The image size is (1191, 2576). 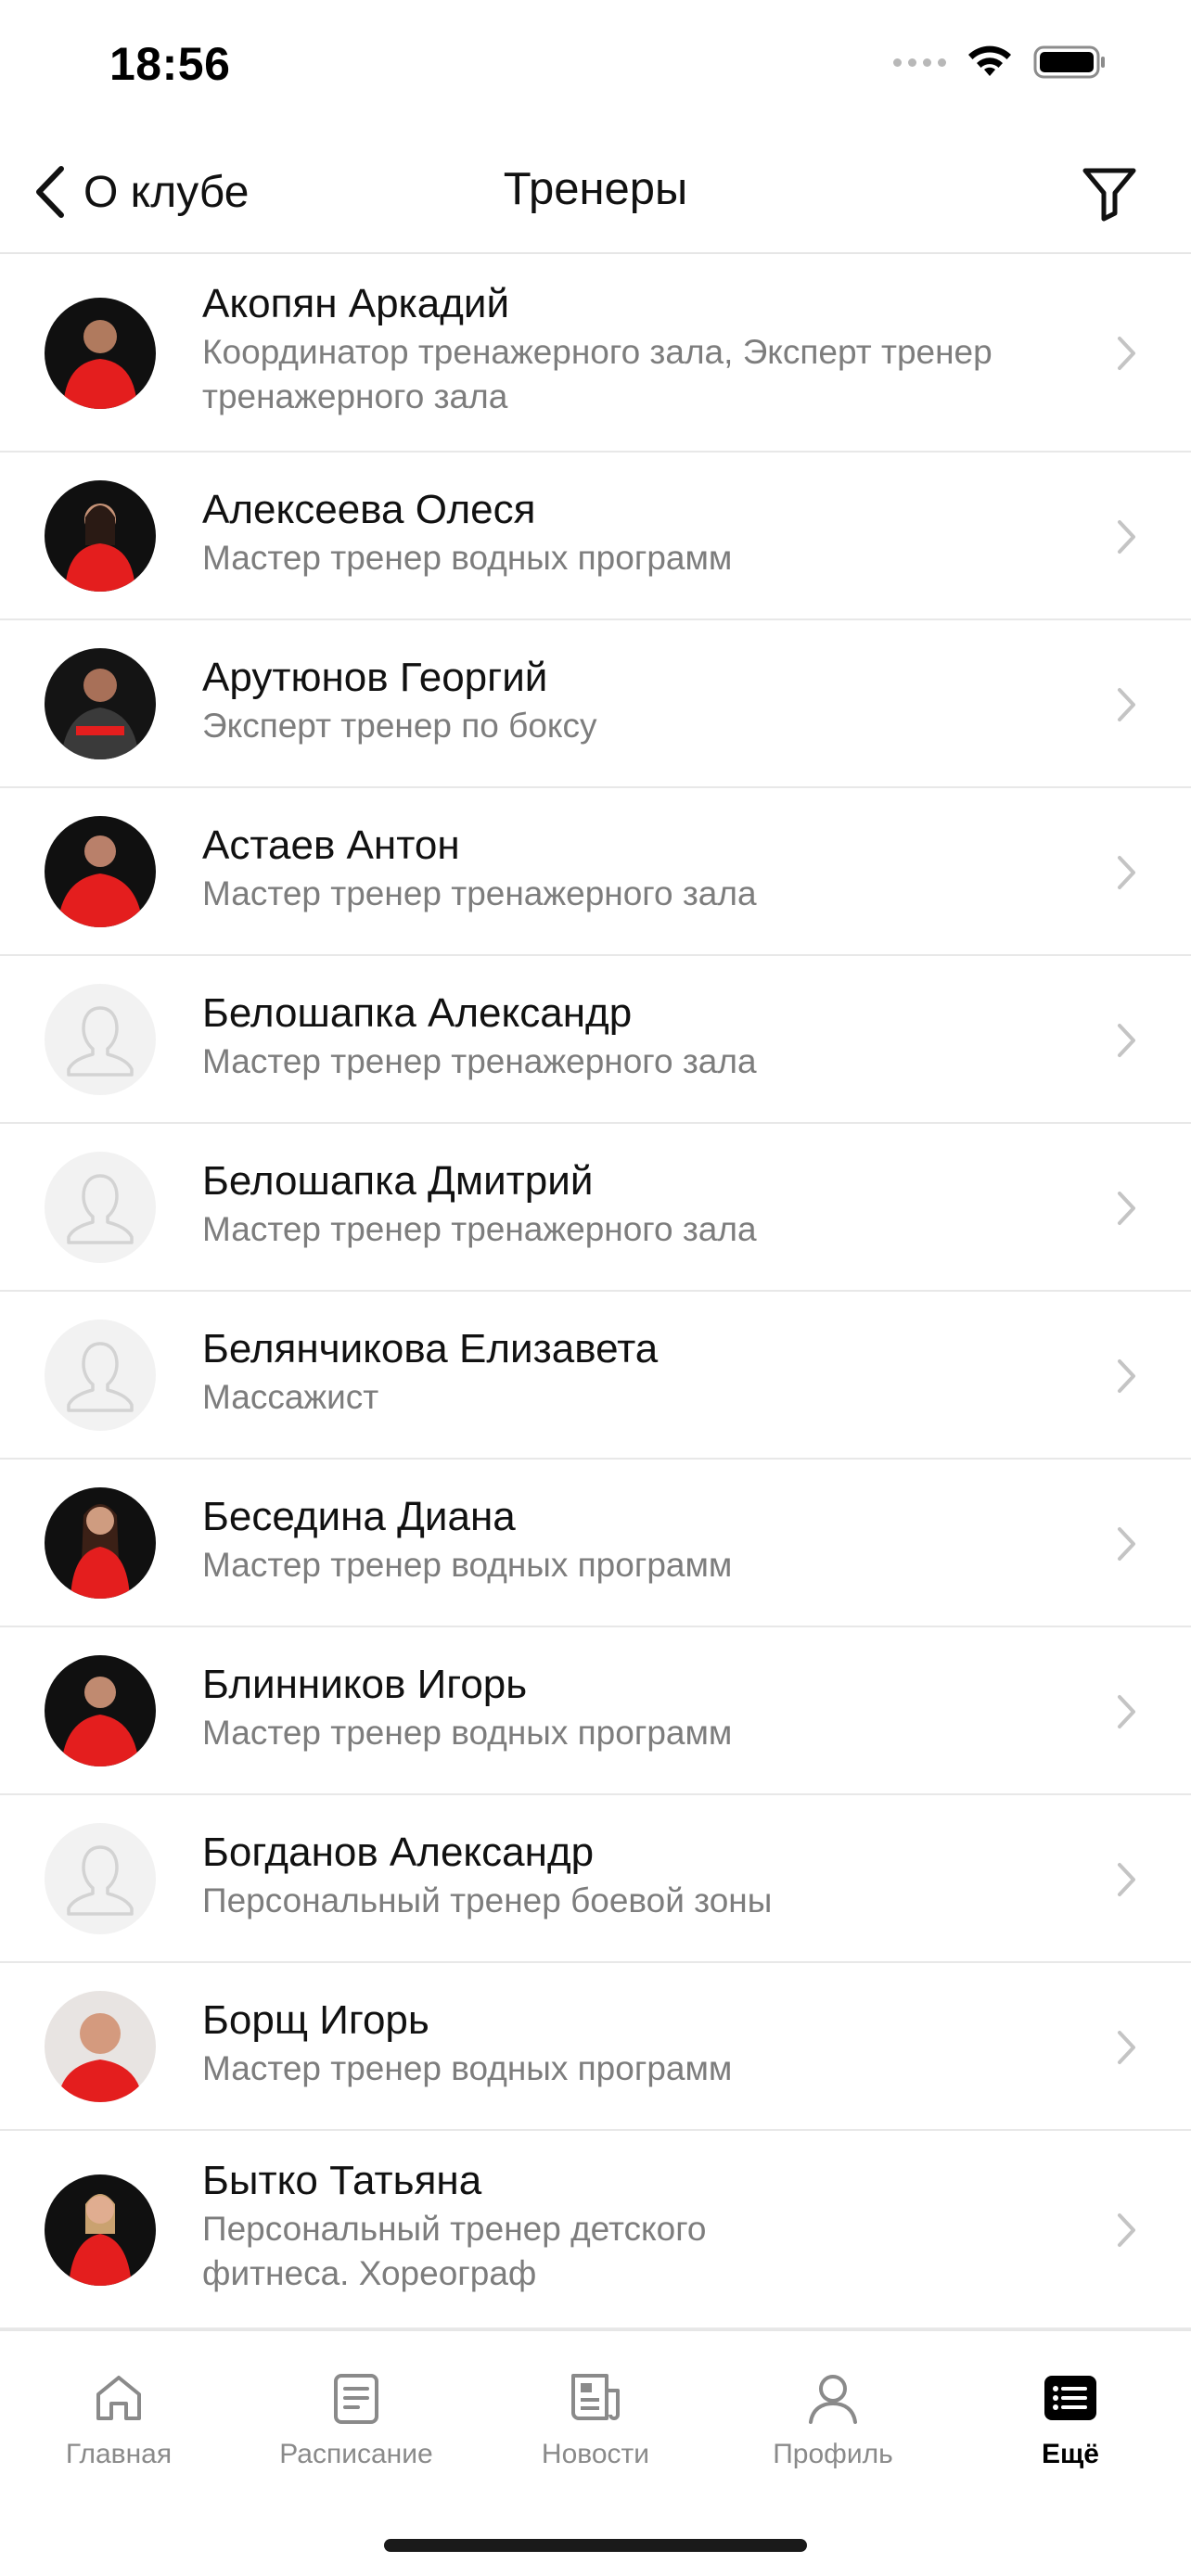 What do you see at coordinates (399, 1853) in the screenshot?
I see `trainer-name: Богданов Александр` at bounding box center [399, 1853].